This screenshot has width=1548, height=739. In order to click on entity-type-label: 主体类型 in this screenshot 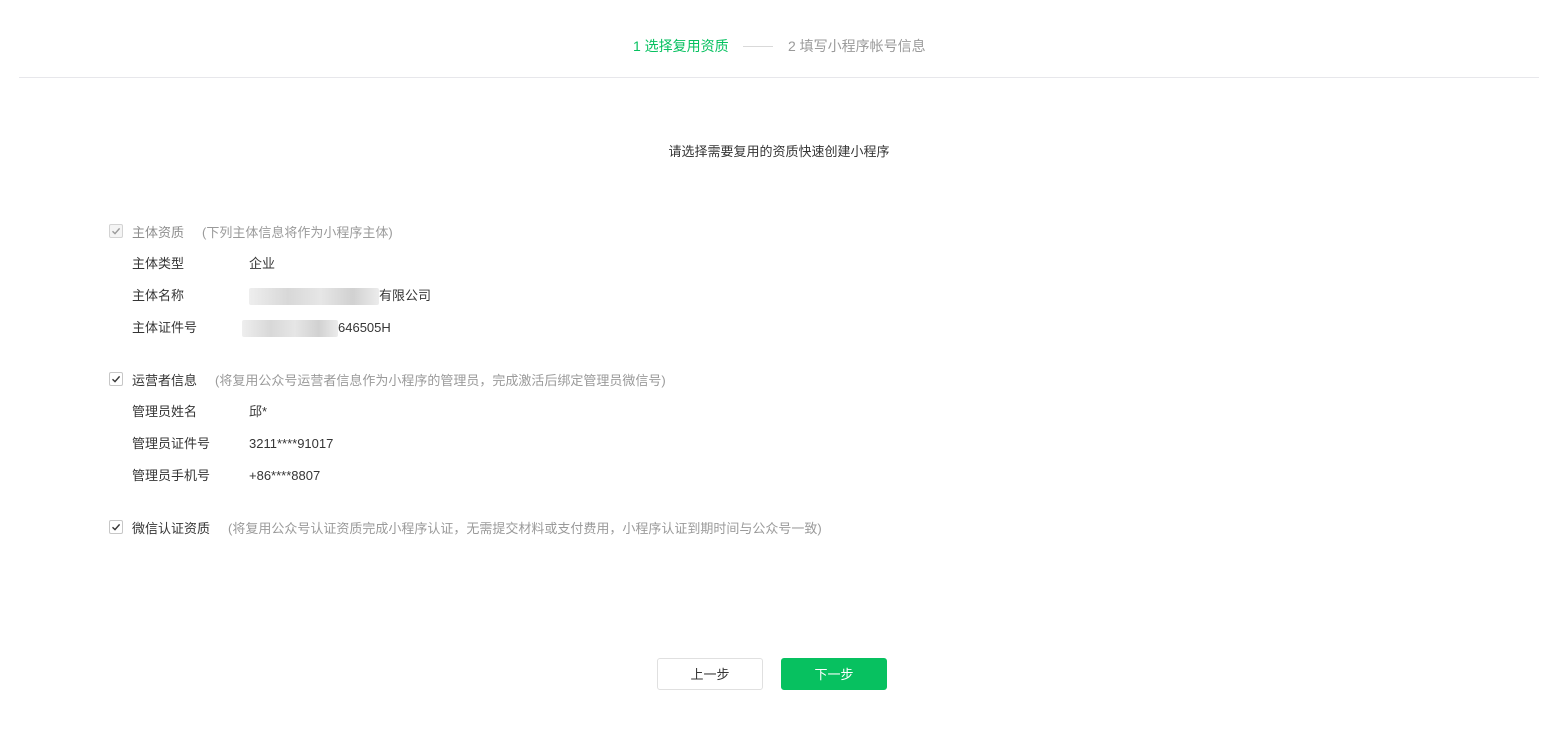, I will do `click(158, 263)`.